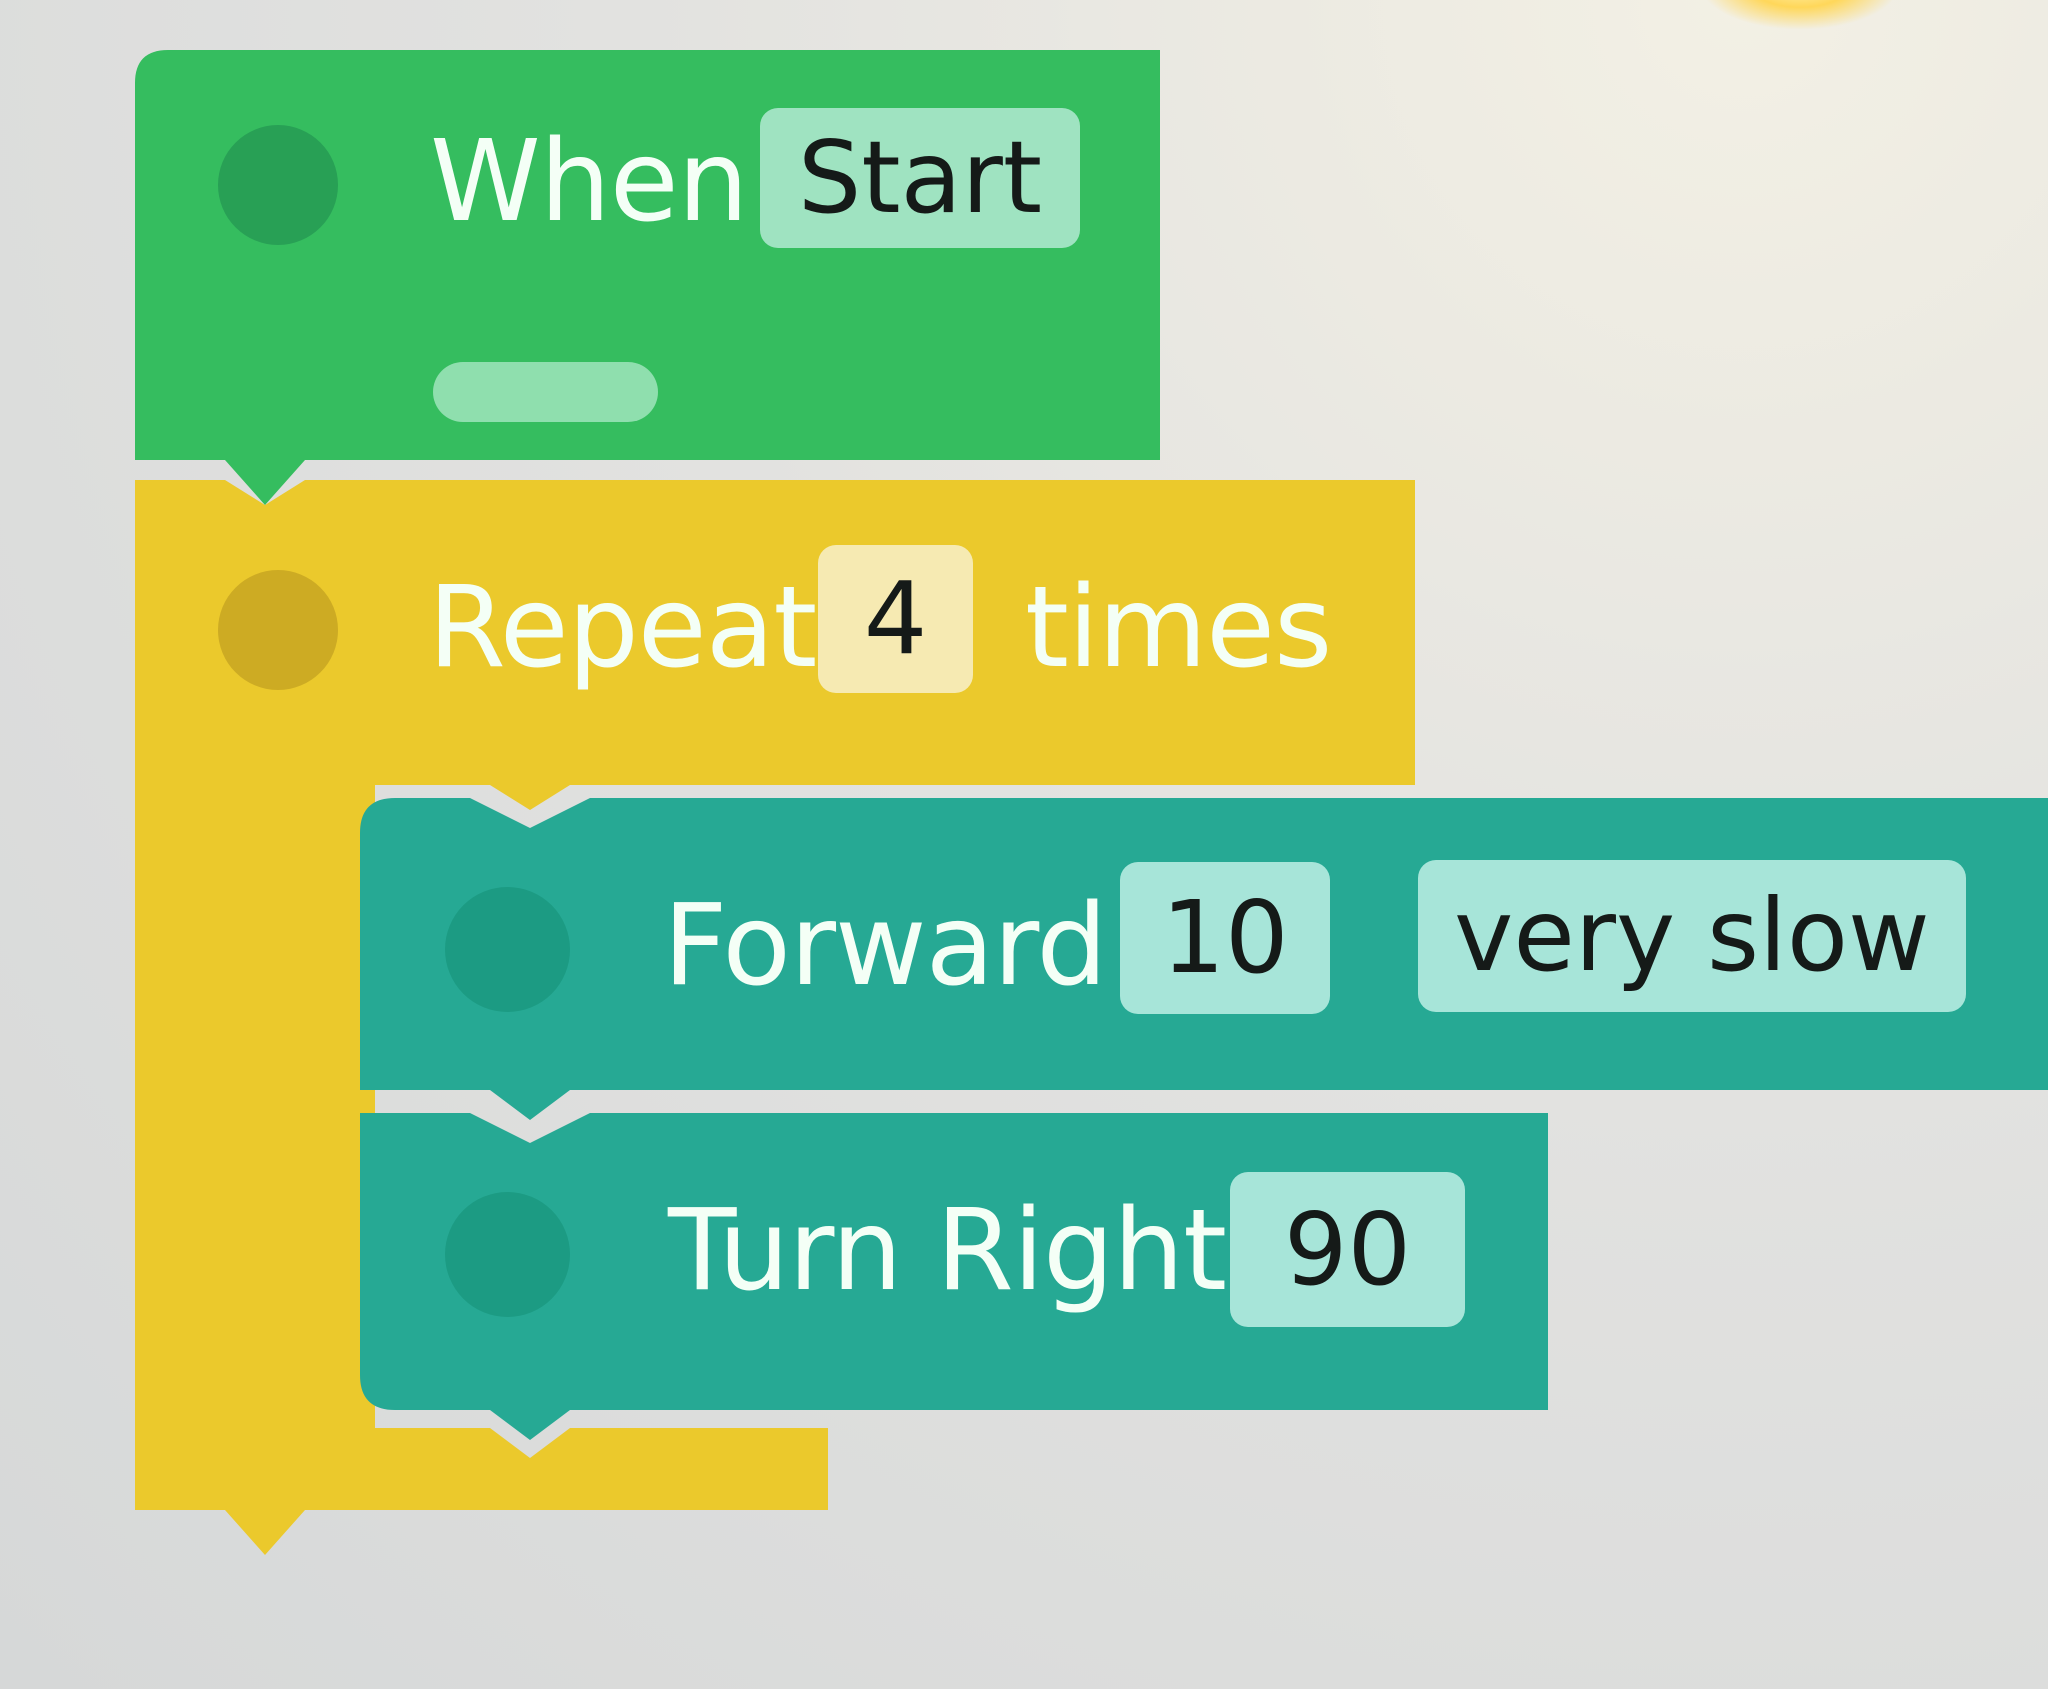 The image size is (2048, 1689). I want to click on repeat-block-dot, so click(278, 630).